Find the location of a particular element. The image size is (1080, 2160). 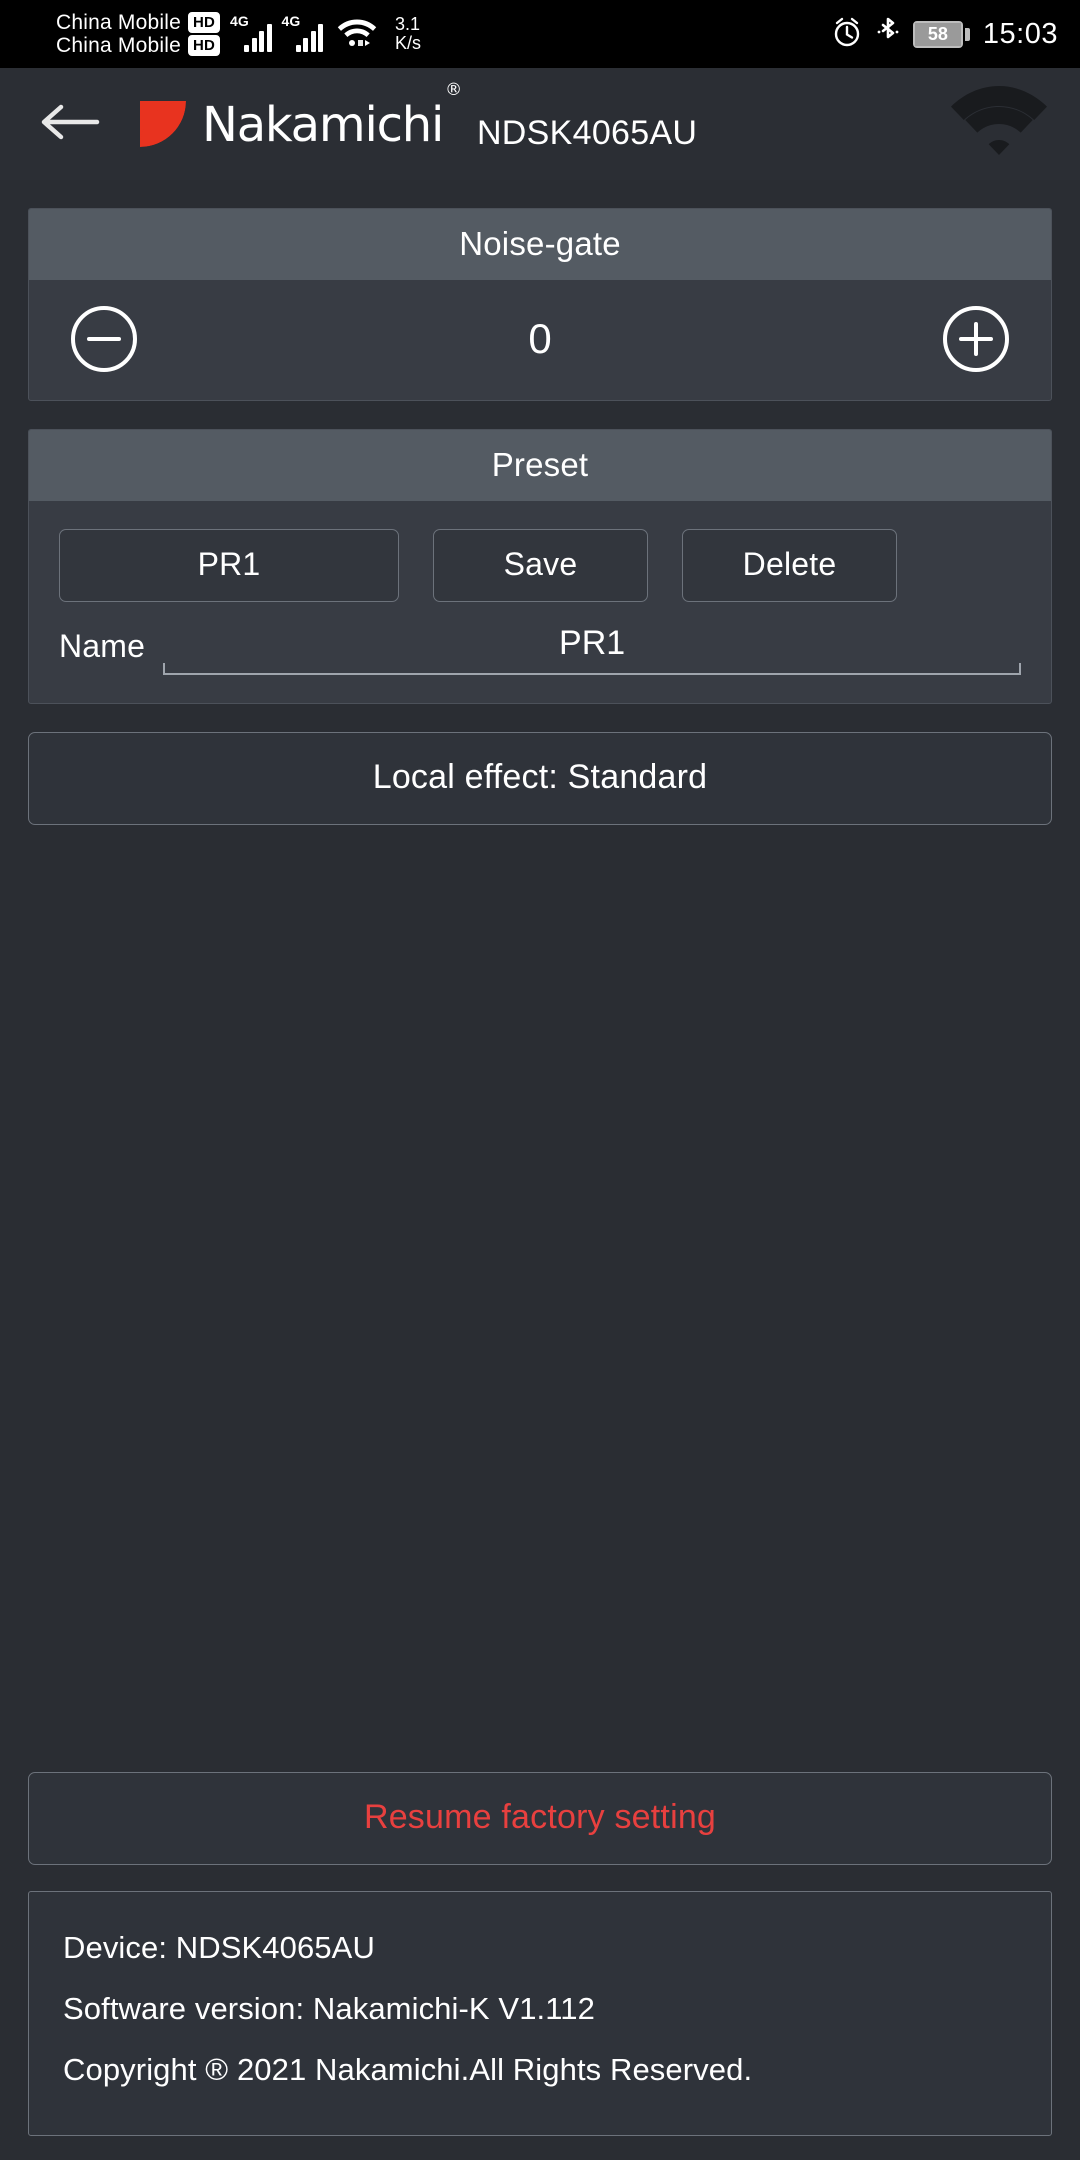

hd-badge-1: HD is located at coordinates (204, 22).